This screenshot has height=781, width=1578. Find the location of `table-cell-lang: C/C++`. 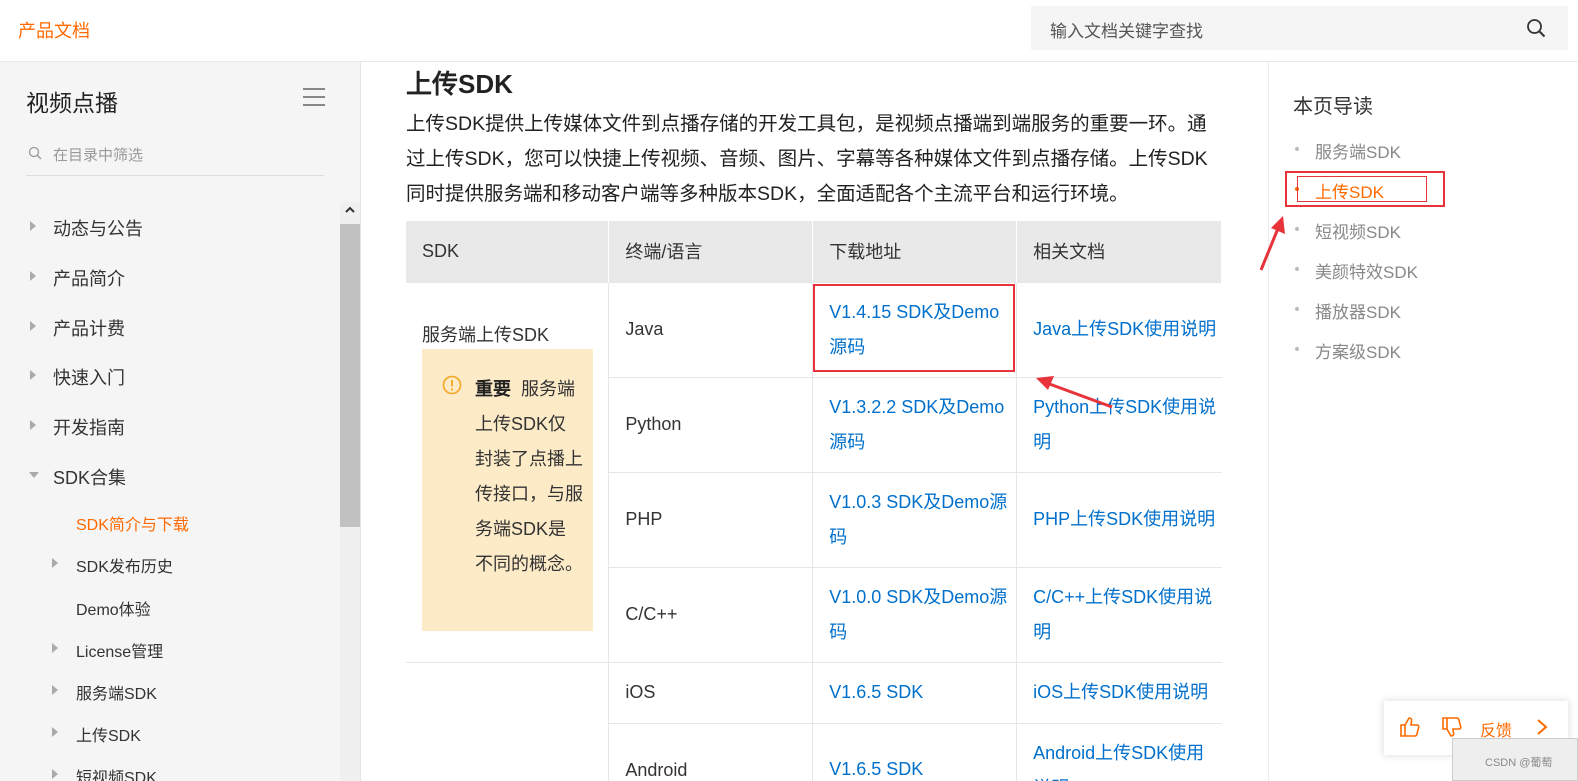

table-cell-lang: C/C++ is located at coordinates (710, 614).